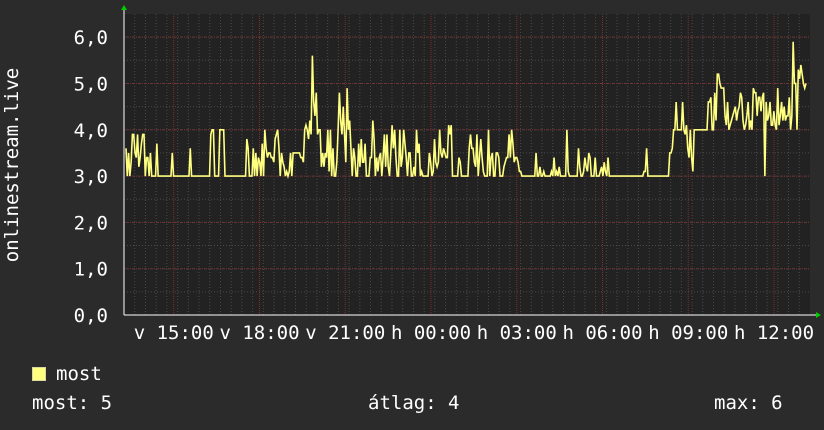 The image size is (824, 430). What do you see at coordinates (517, 333) in the screenshot?
I see `x-tick-label: h 03:00` at bounding box center [517, 333].